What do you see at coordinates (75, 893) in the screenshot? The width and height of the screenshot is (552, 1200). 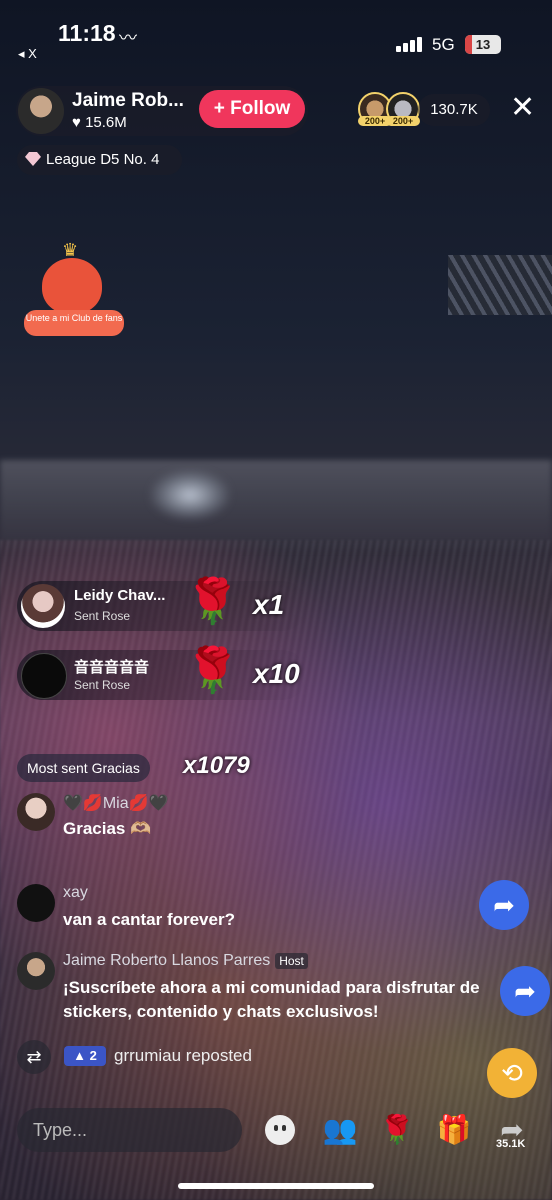 I see `chat-username: xay` at bounding box center [75, 893].